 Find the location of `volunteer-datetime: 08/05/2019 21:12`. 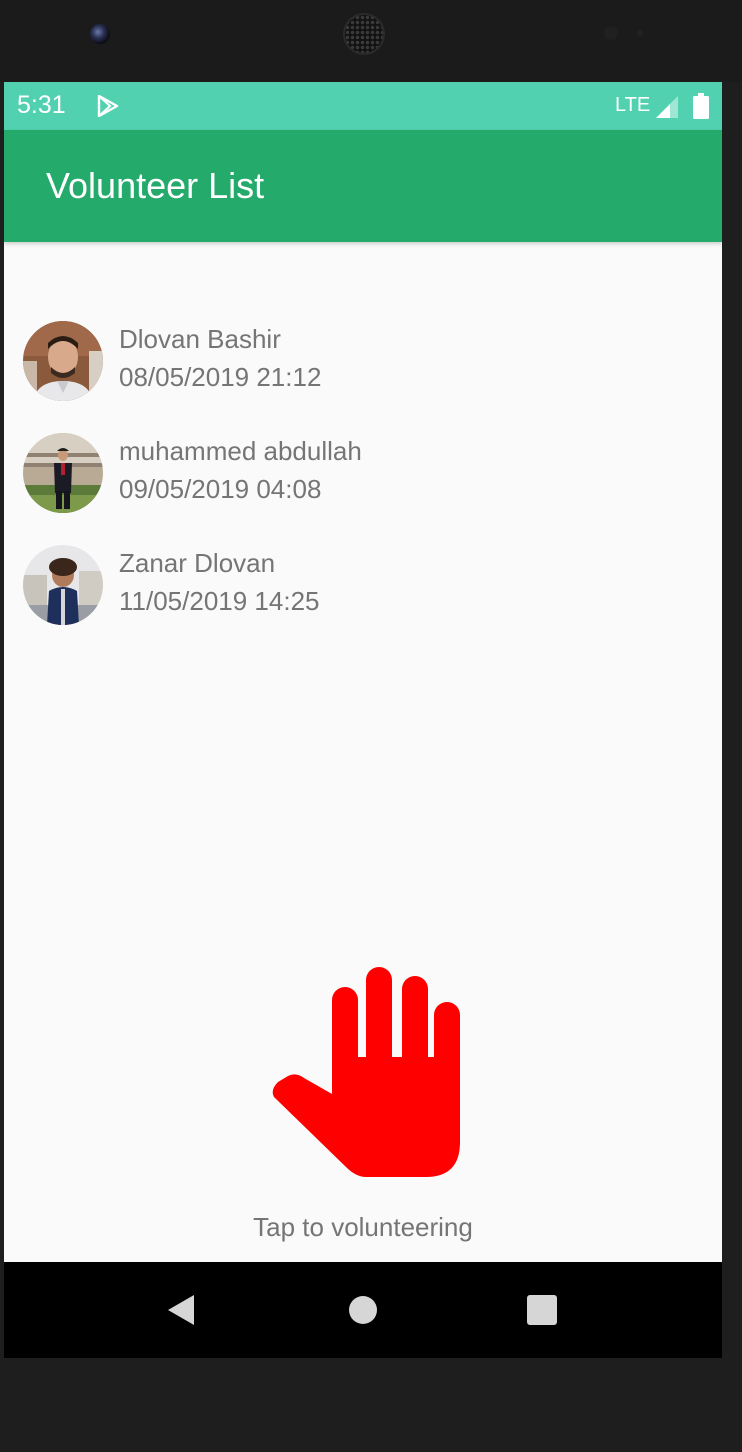

volunteer-datetime: 08/05/2019 21:12 is located at coordinates (220, 377).